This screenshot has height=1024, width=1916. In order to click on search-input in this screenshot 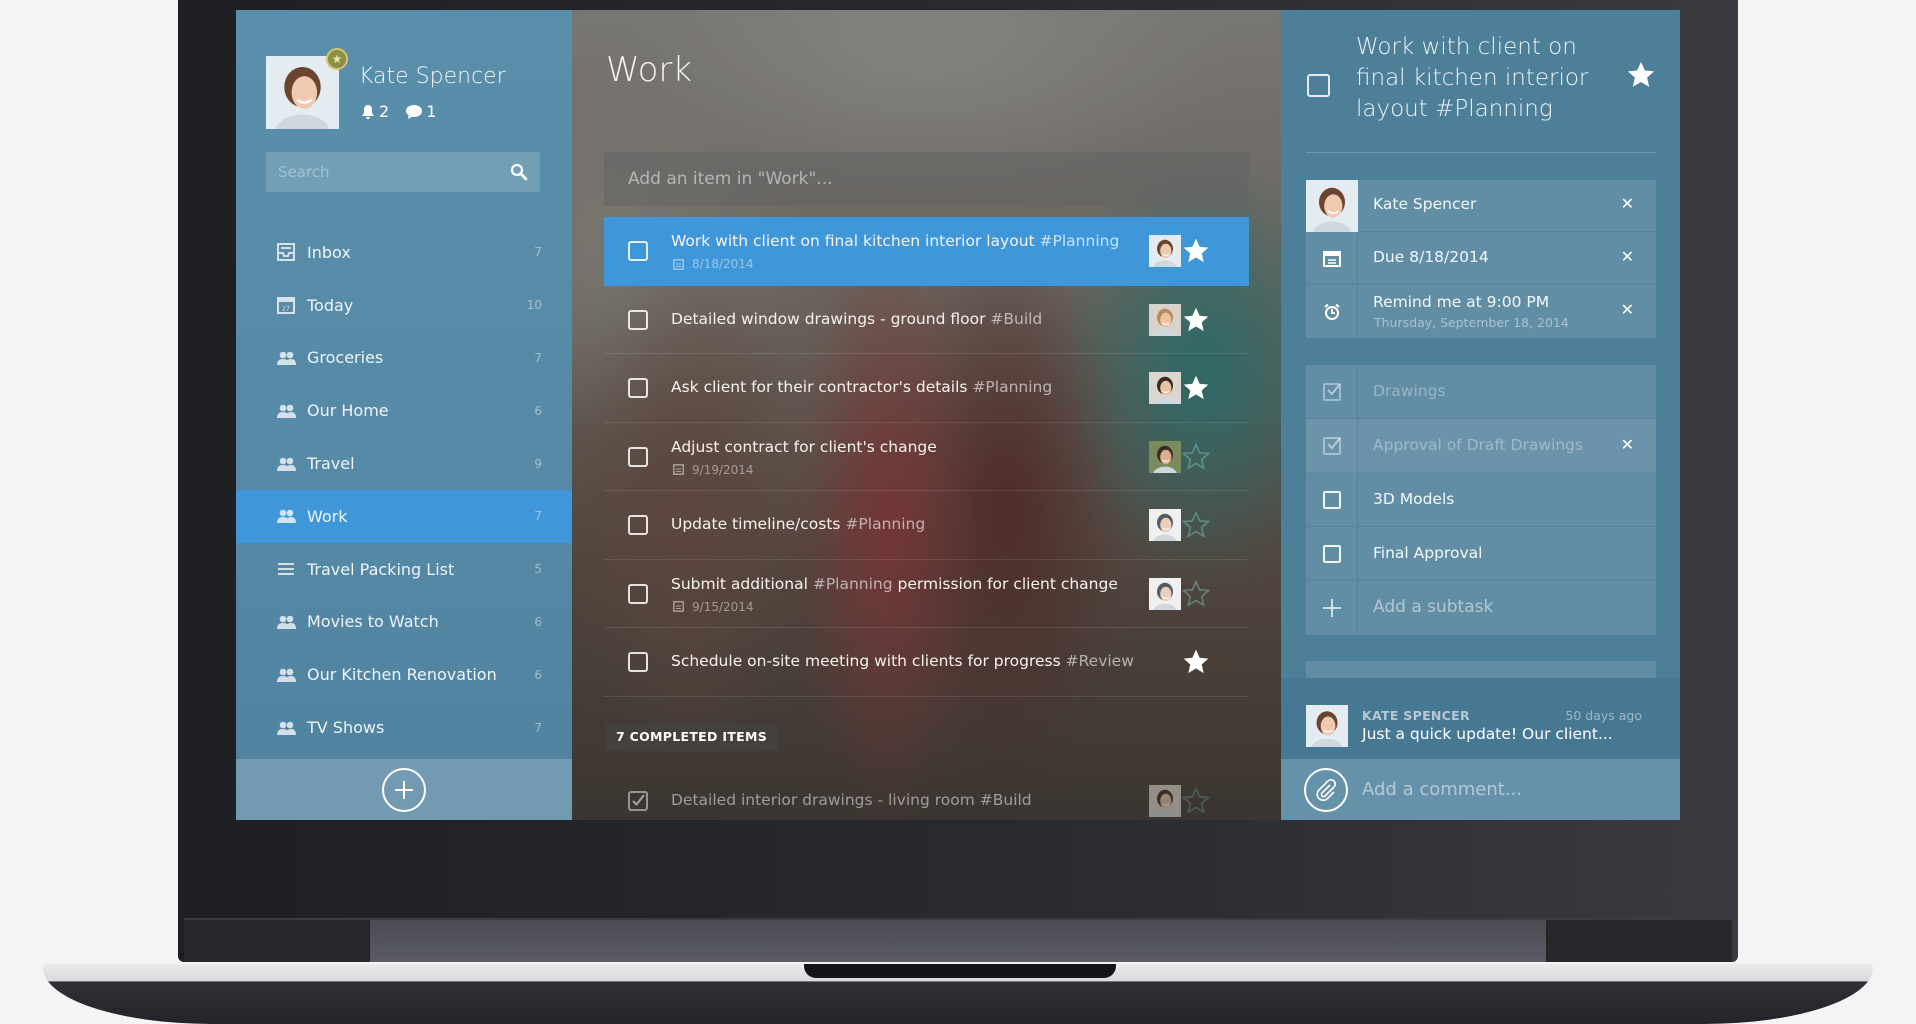, I will do `click(378, 172)`.